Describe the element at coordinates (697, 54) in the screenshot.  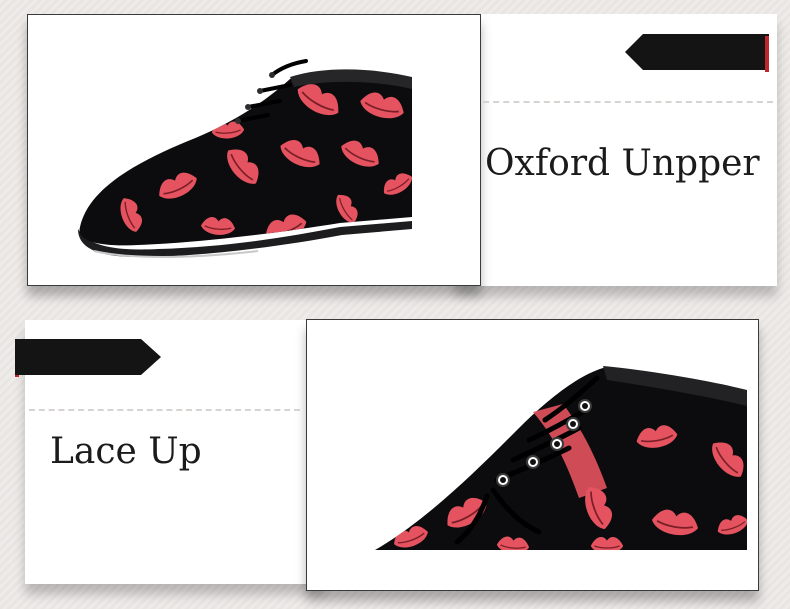
I see `label-tag-oxford` at that location.